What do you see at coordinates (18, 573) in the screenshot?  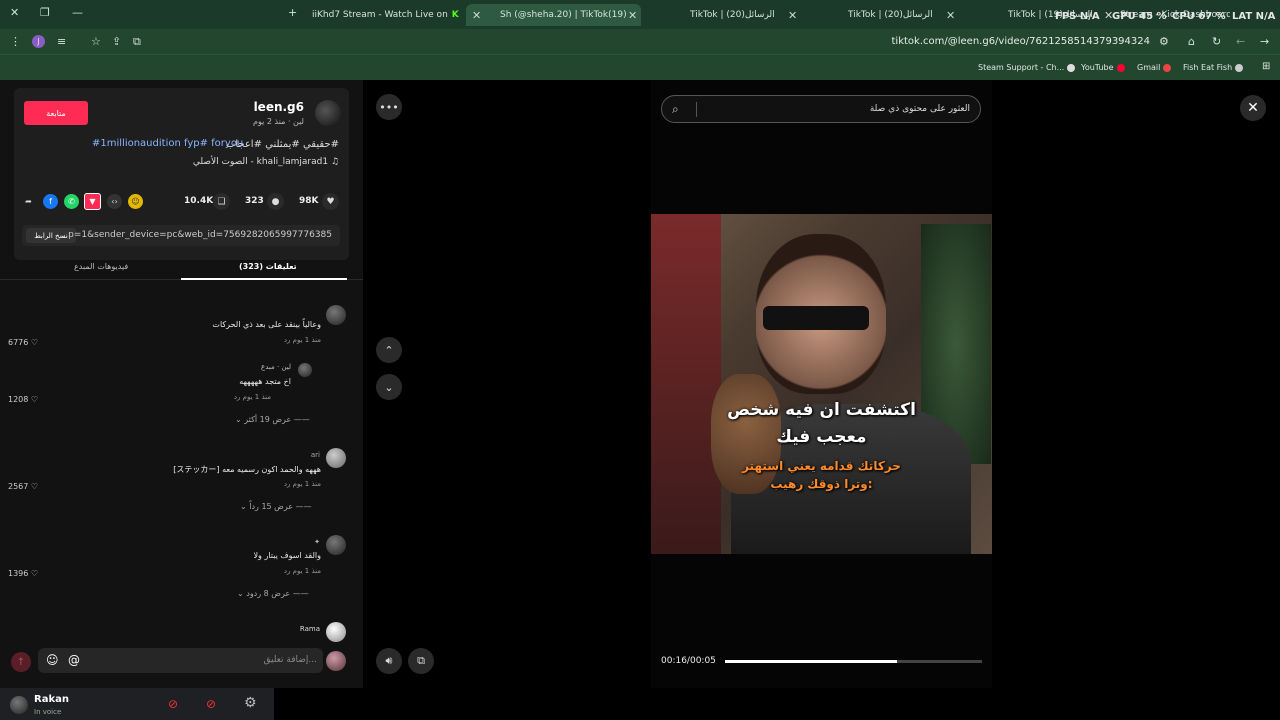 I see `like-count: 1396` at bounding box center [18, 573].